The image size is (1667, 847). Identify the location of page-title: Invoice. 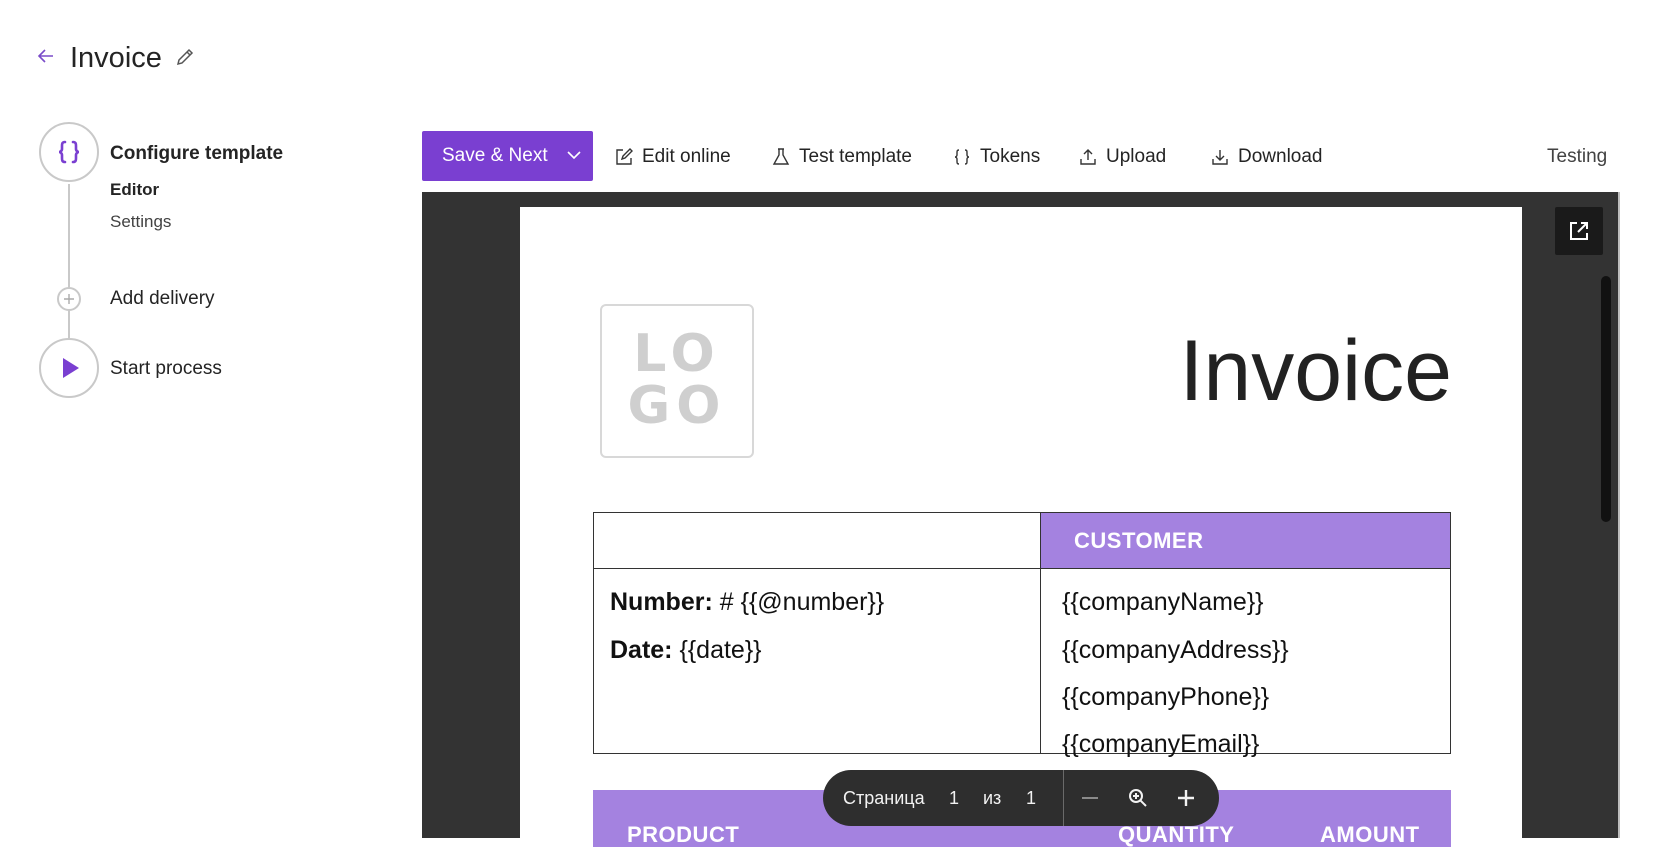
(116, 58).